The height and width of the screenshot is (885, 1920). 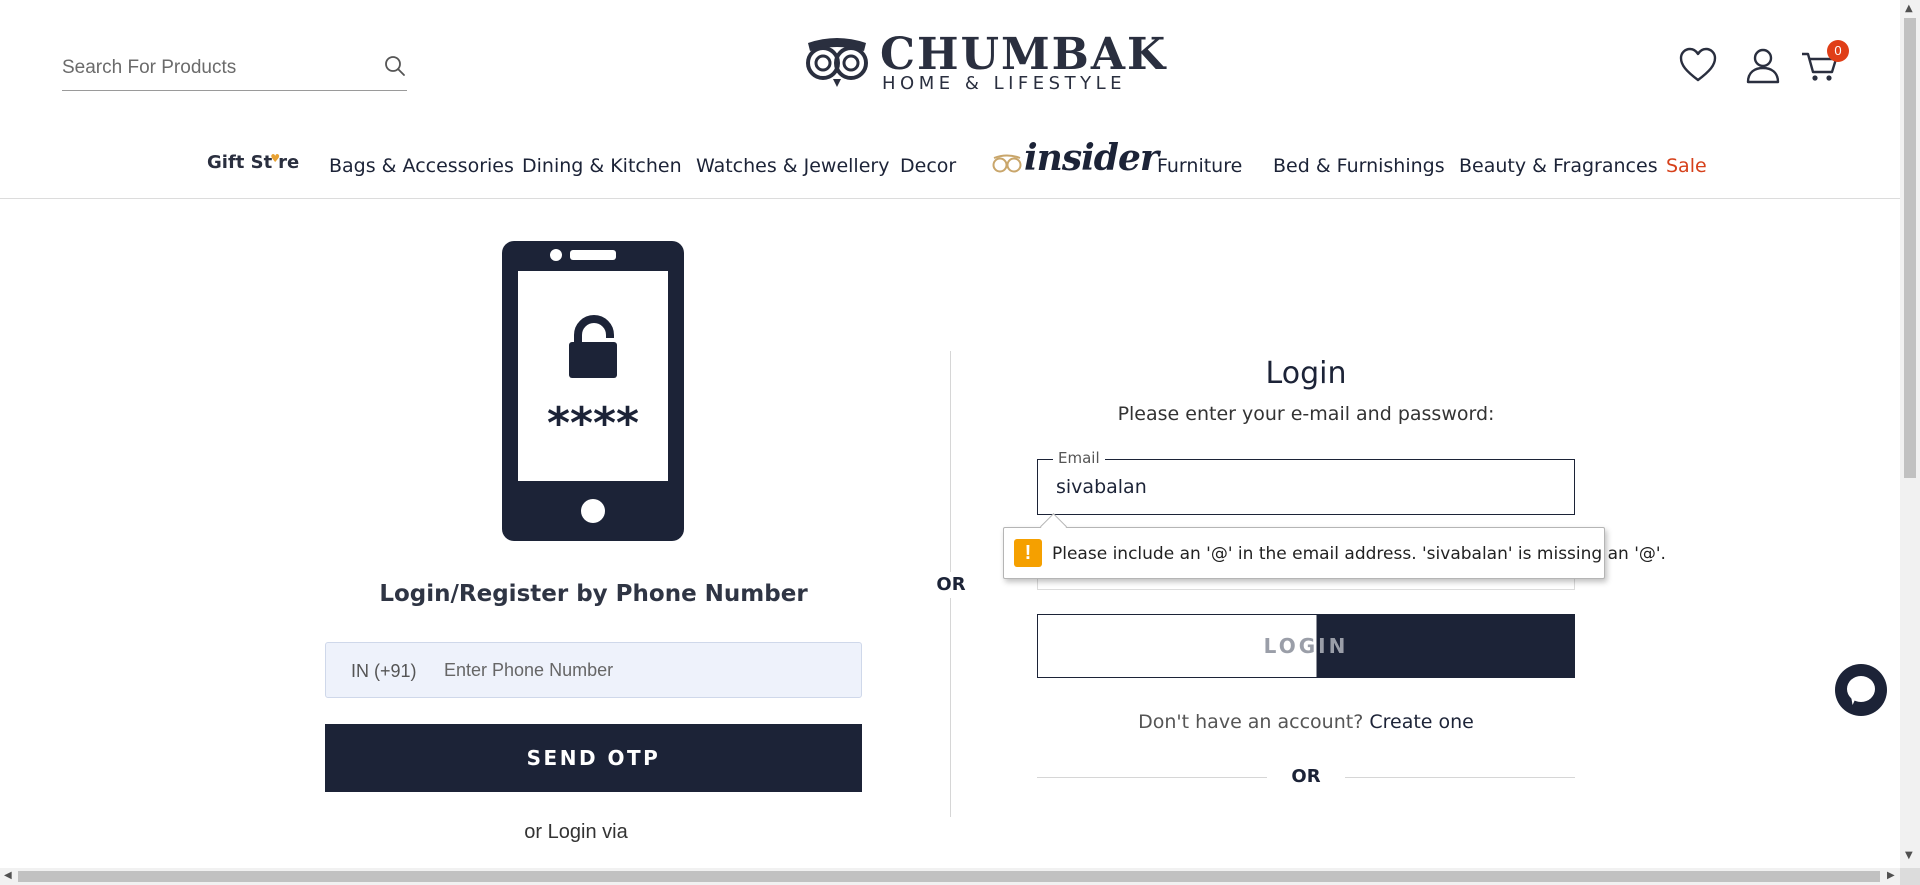 What do you see at coordinates (576, 832) in the screenshot?
I see `login-via-text: or Login via` at bounding box center [576, 832].